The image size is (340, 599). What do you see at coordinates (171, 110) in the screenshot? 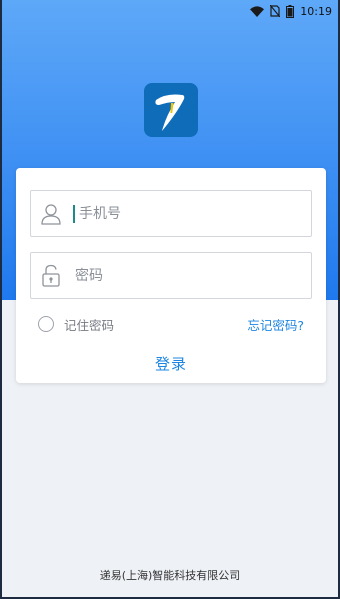
I see `app-logo-icon` at bounding box center [171, 110].